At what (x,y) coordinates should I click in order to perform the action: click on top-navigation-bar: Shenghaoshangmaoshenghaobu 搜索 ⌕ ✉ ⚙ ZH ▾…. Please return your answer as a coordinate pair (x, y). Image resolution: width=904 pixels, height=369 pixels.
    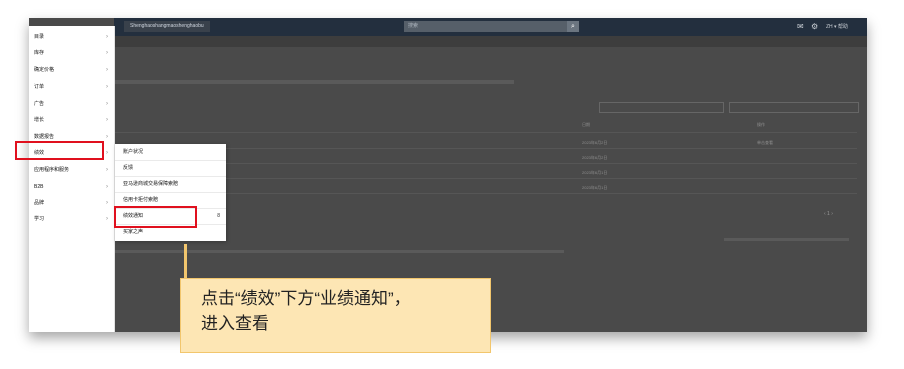
    Looking at the image, I should click on (490, 27).